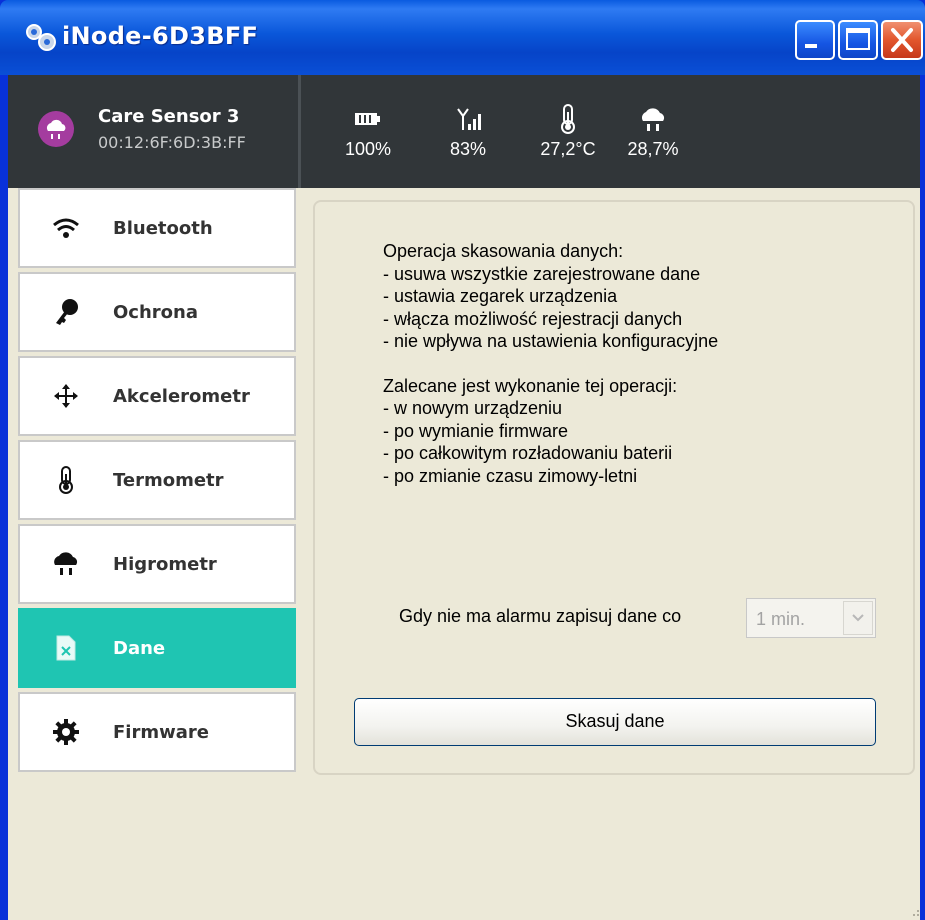  Describe the element at coordinates (468, 149) in the screenshot. I see `signal-value: 83%` at that location.